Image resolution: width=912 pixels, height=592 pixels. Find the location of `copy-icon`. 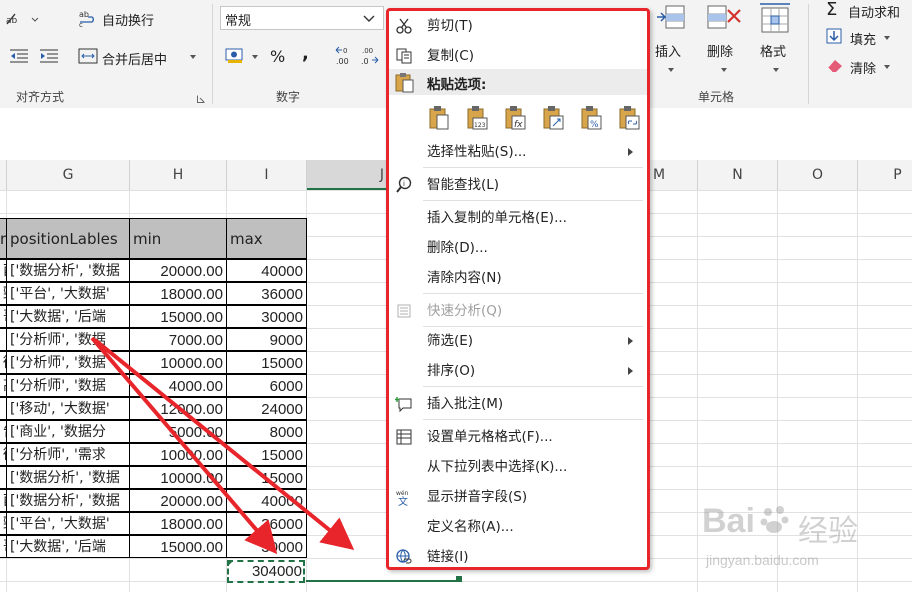

copy-icon is located at coordinates (404, 56).